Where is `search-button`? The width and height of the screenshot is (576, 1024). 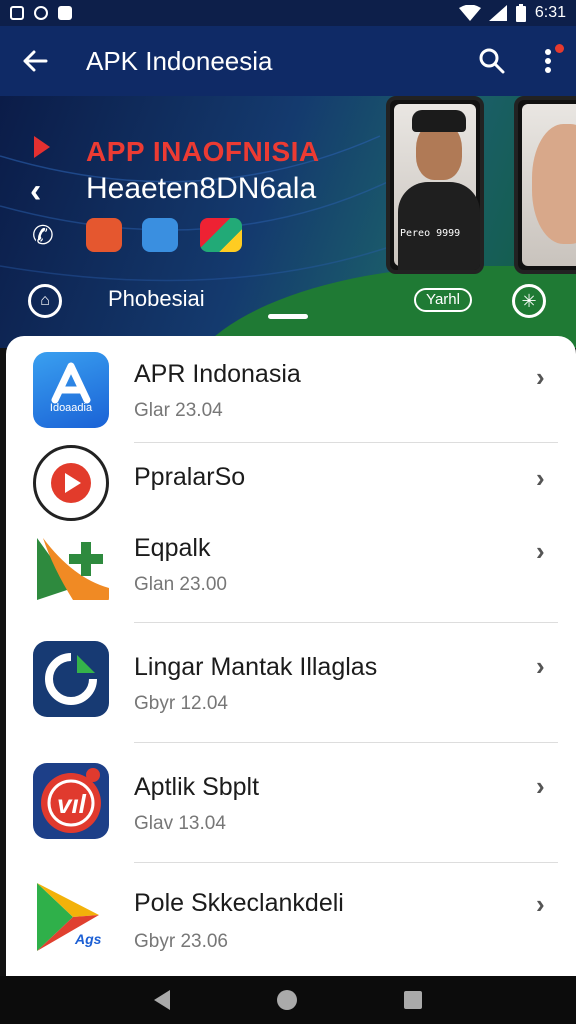 search-button is located at coordinates (492, 61).